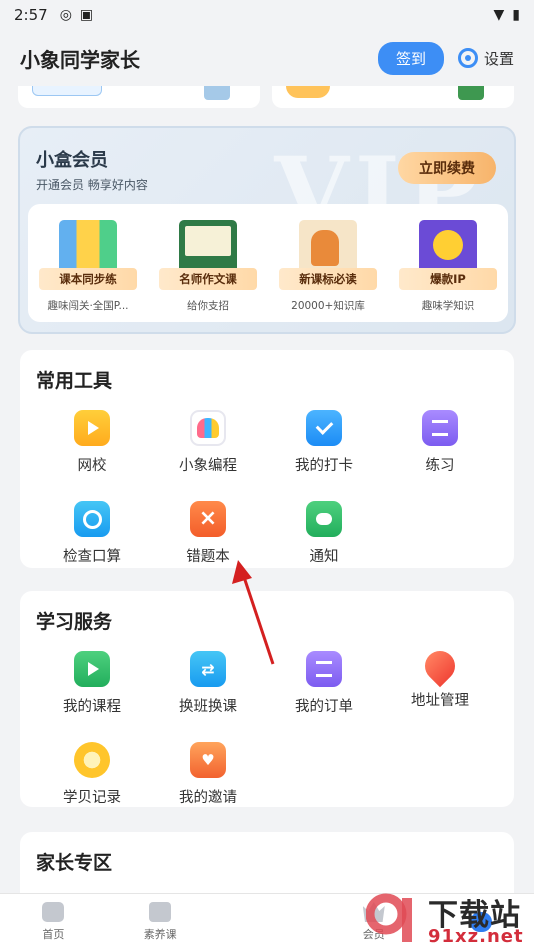 The width and height of the screenshot is (534, 950). What do you see at coordinates (393, 97) in the screenshot?
I see `peek-card-right` at bounding box center [393, 97].